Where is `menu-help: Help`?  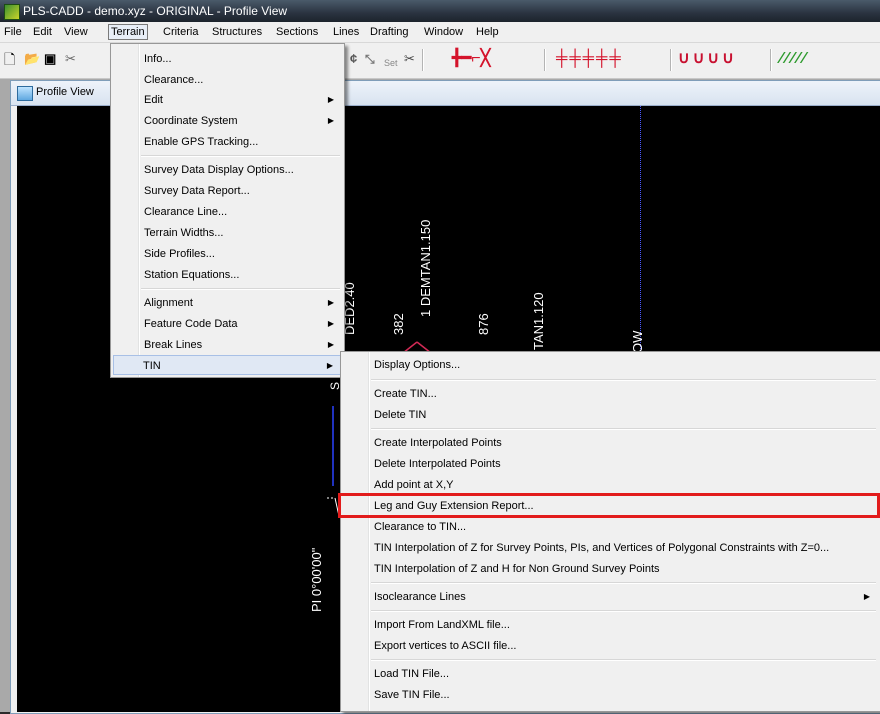 menu-help: Help is located at coordinates (487, 32).